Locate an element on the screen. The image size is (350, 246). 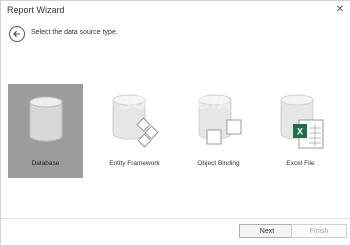
finish-button: Finish is located at coordinates (319, 231).